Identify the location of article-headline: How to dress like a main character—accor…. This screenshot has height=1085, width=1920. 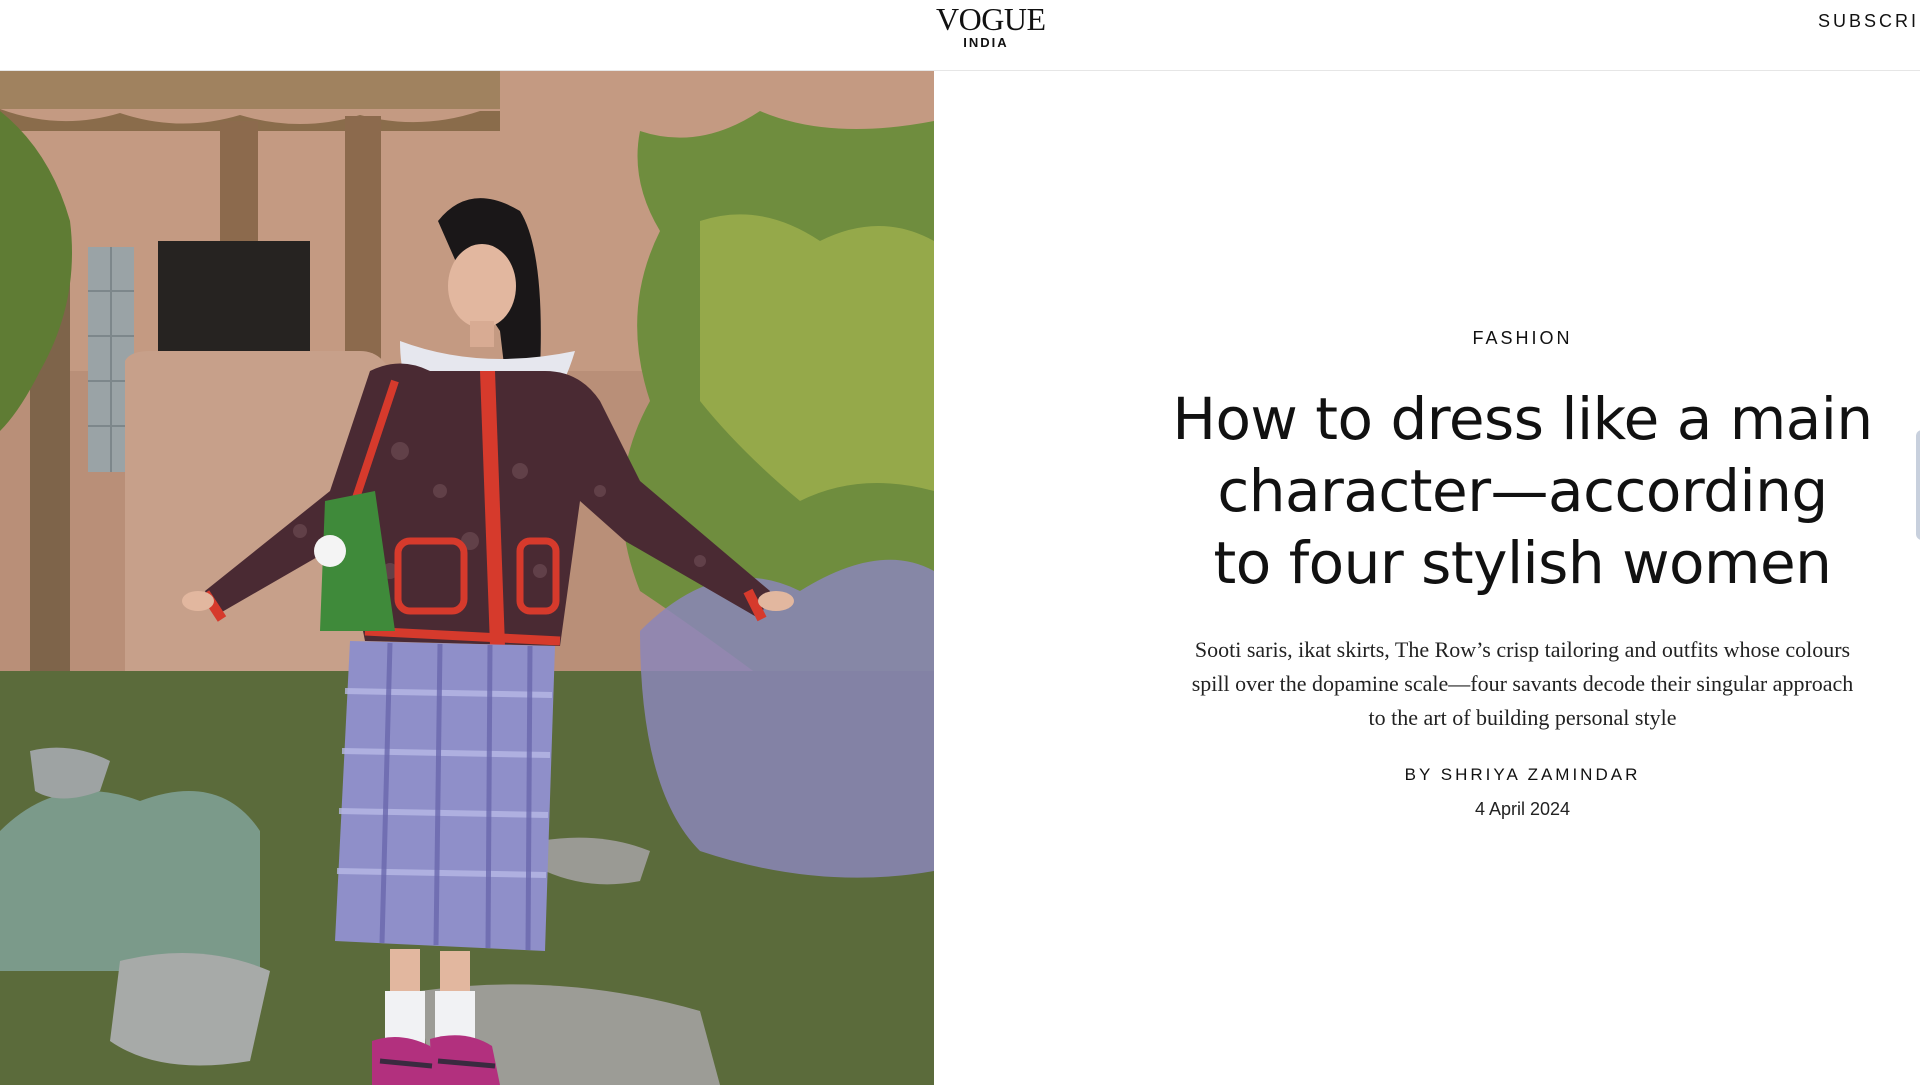
(1522, 491).